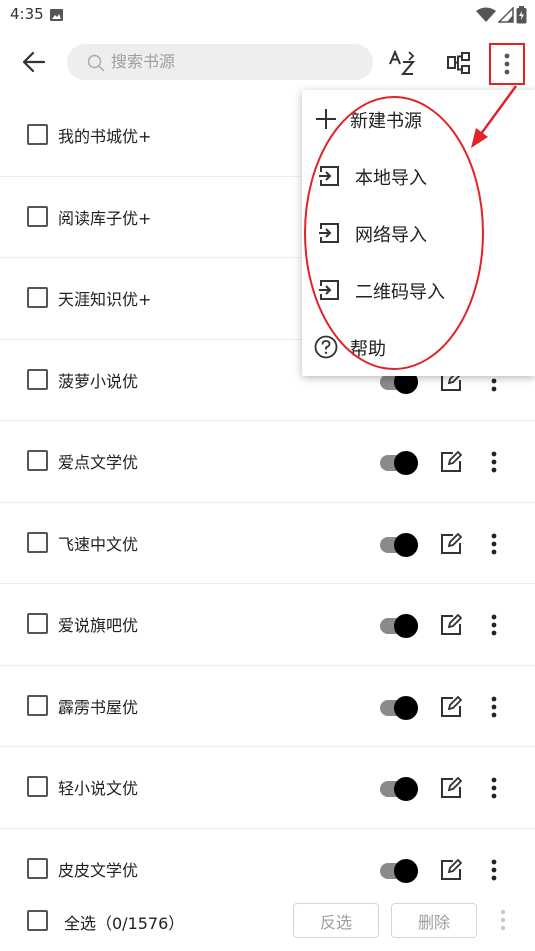  Describe the element at coordinates (98, 462) in the screenshot. I see `source-name: 爱点文学优` at that location.